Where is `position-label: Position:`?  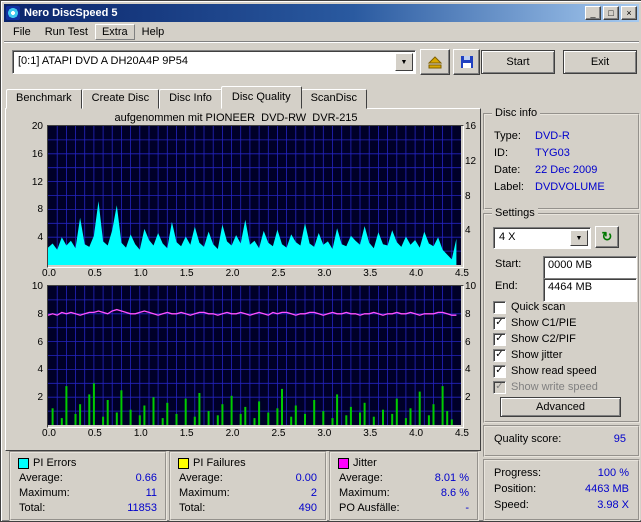 position-label: Position: is located at coordinates (515, 489).